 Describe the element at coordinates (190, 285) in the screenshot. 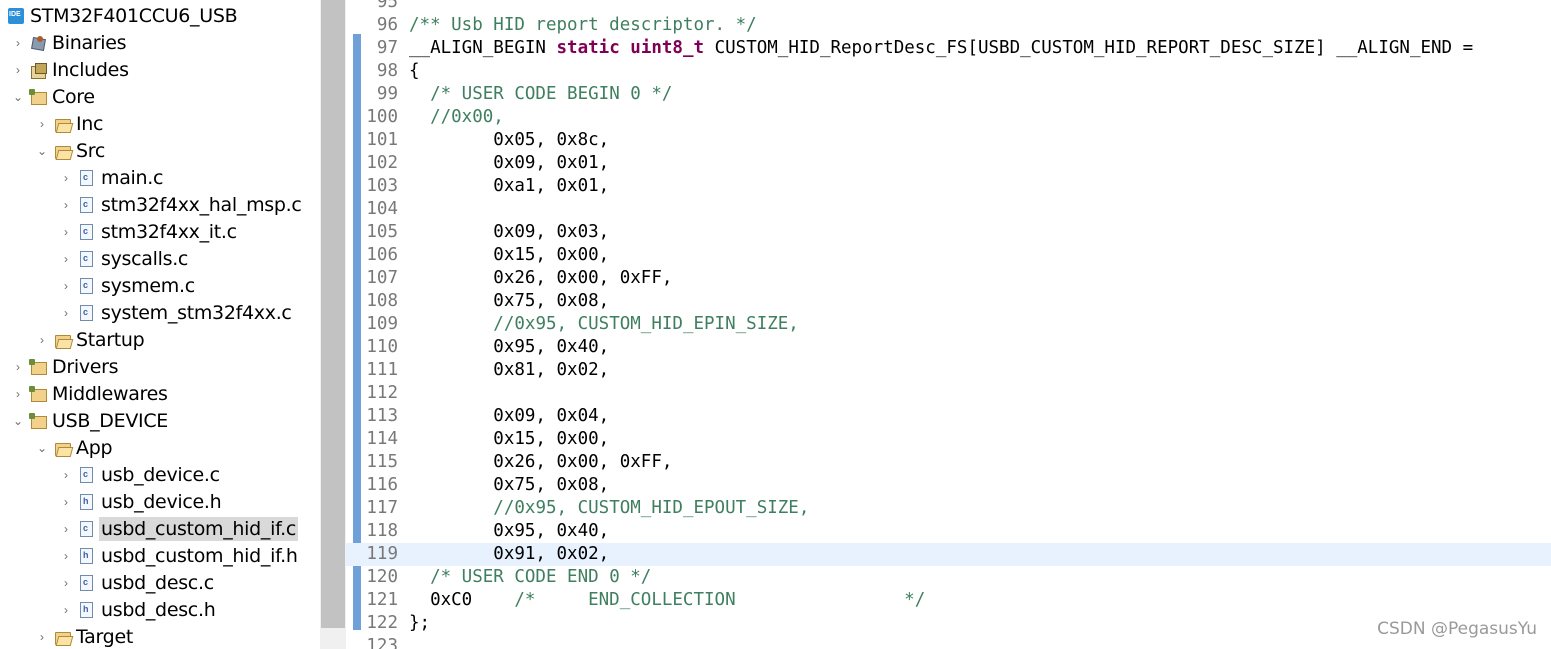

I see `tree-item-file: › sysmem.c` at that location.